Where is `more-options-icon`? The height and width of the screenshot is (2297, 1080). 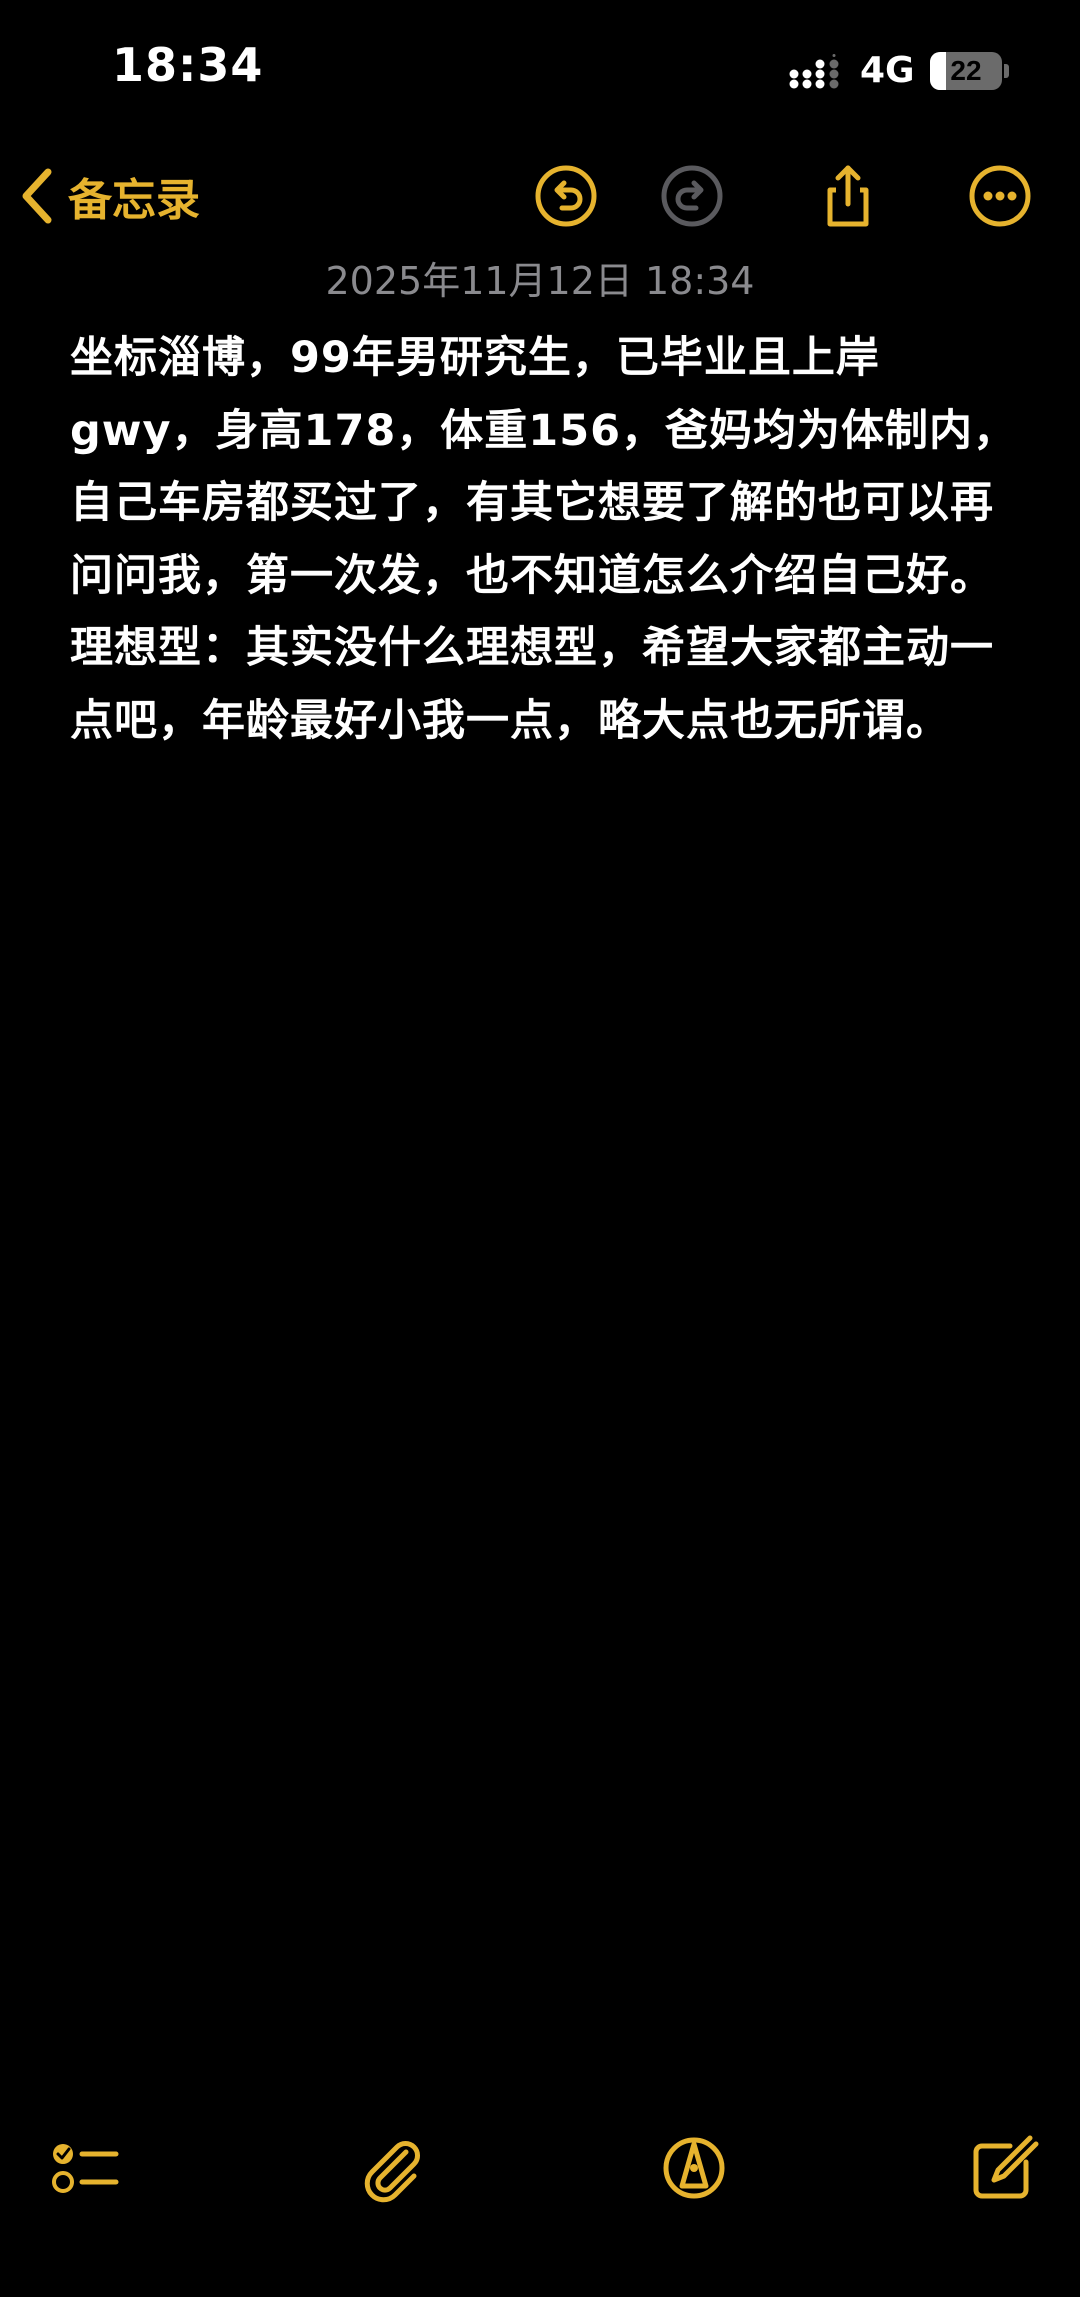 more-options-icon is located at coordinates (1000, 196).